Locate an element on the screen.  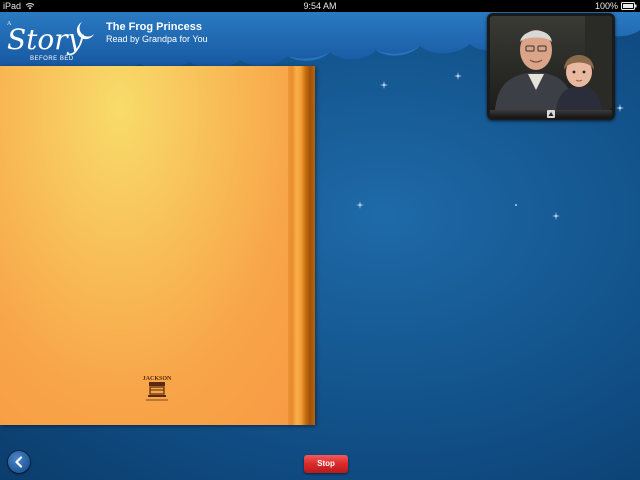
book-subtitle: Read by Grandpa for You is located at coordinates (157, 39).